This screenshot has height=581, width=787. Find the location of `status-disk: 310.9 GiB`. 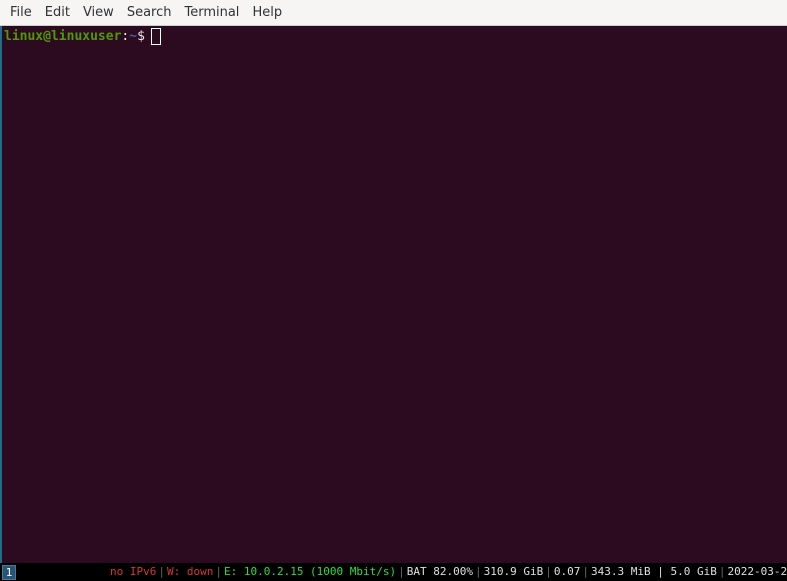

status-disk: 310.9 GiB is located at coordinates (513, 571).